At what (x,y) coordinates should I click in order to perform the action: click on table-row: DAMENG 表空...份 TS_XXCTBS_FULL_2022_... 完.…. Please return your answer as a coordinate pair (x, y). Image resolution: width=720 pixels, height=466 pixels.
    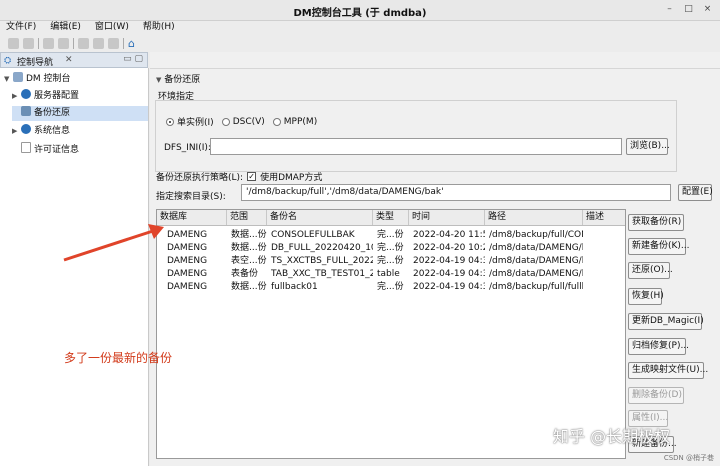
    Looking at the image, I should click on (391, 261).